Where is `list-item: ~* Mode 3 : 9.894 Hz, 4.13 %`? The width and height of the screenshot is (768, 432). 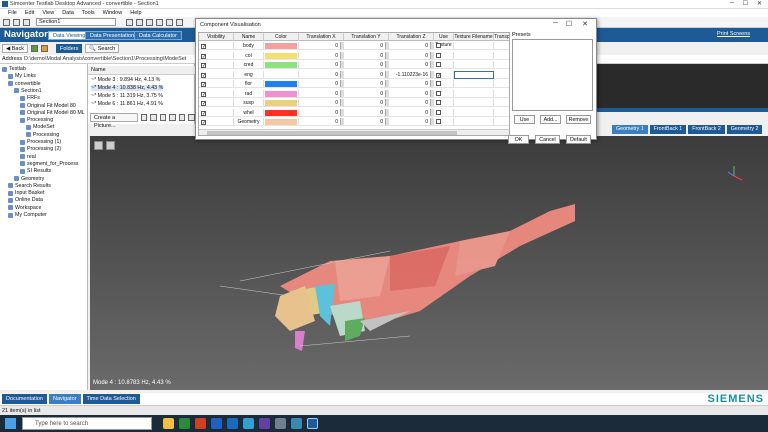 list-item: ~* Mode 3 : 9.894 Hz, 4.13 % is located at coordinates (125, 80).